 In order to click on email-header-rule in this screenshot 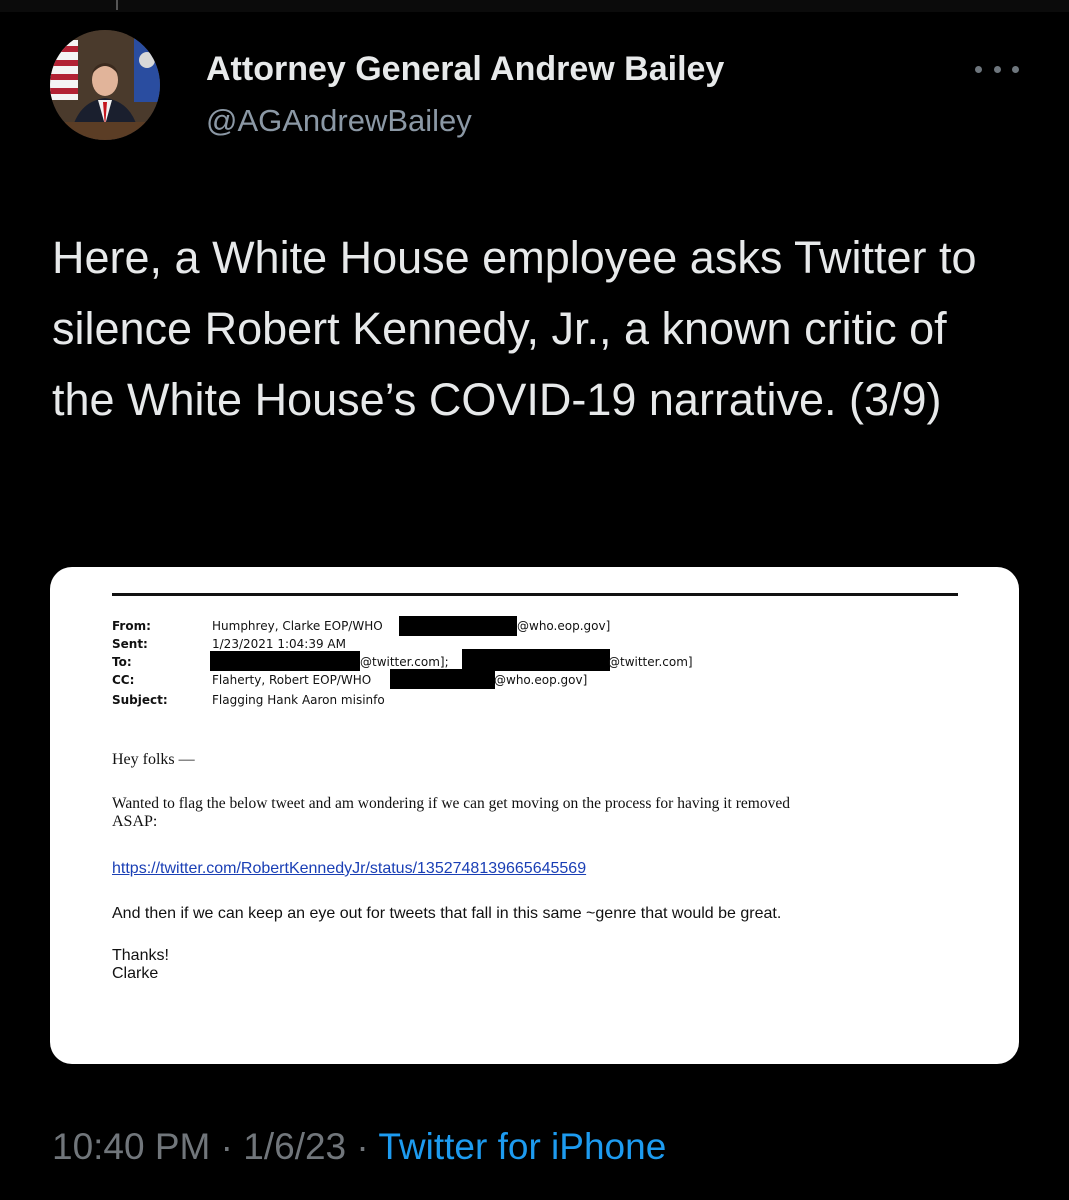, I will do `click(535, 594)`.